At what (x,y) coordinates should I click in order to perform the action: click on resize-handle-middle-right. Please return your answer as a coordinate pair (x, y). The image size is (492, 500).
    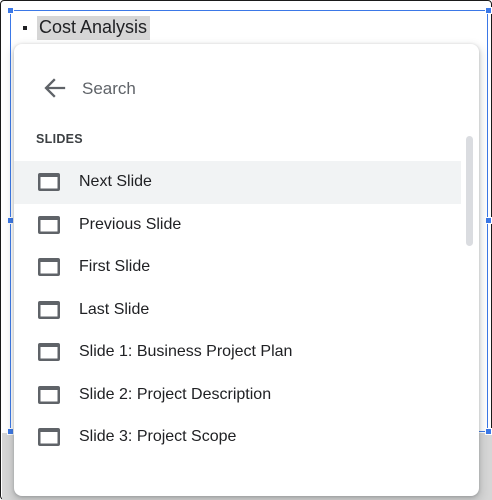
    Looking at the image, I should click on (488, 220).